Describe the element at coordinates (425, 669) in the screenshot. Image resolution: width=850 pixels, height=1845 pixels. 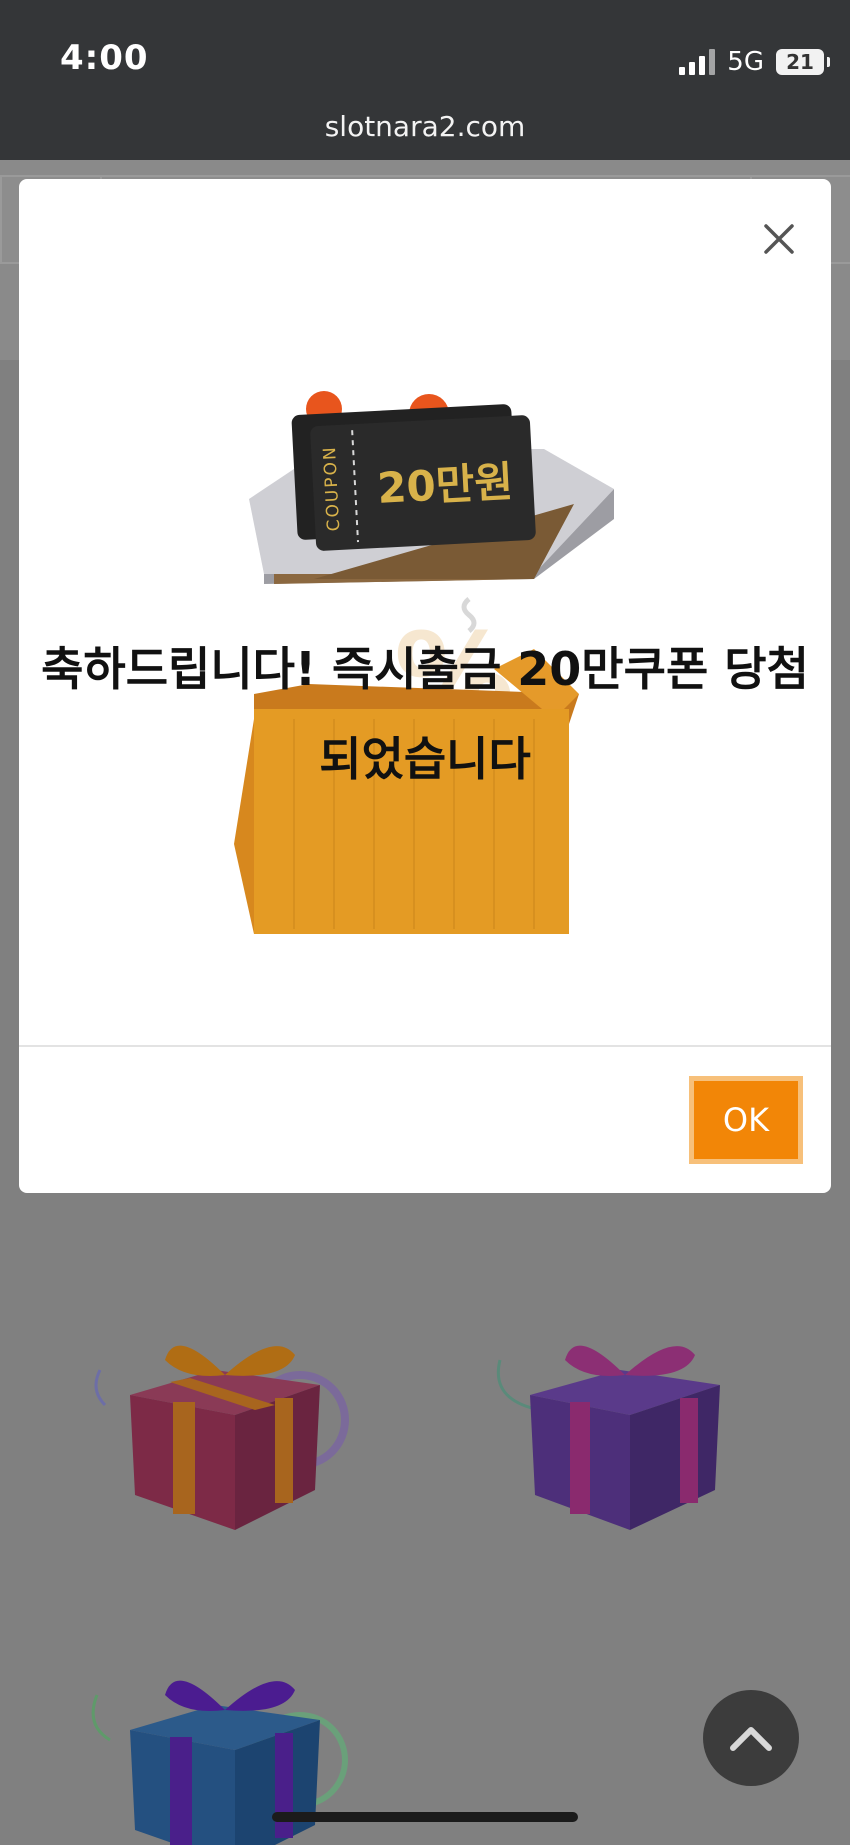
I see `message-line-1: 축하드립니다! 즉시출금 20만쿠폰 당첨` at that location.